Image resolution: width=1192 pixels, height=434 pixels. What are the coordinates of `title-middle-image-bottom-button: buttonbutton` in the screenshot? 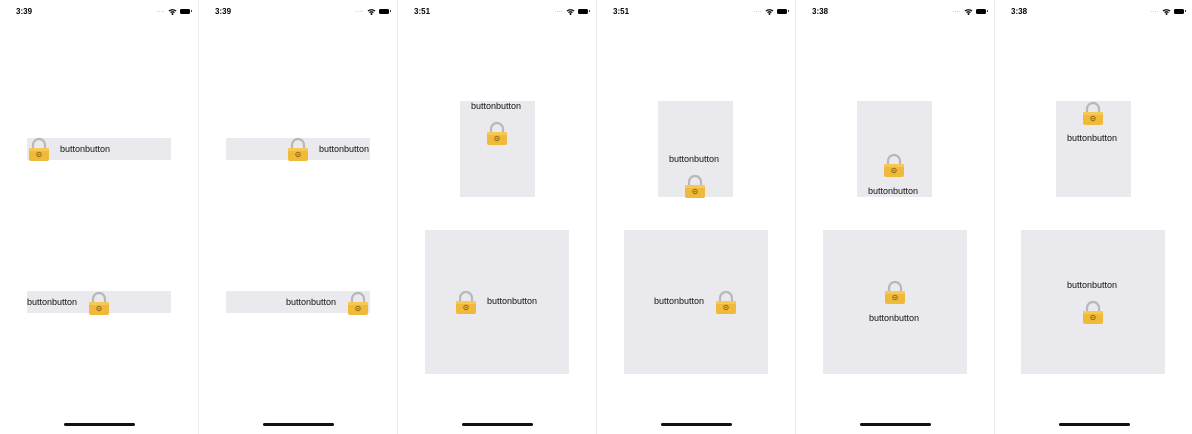 It's located at (695, 149).